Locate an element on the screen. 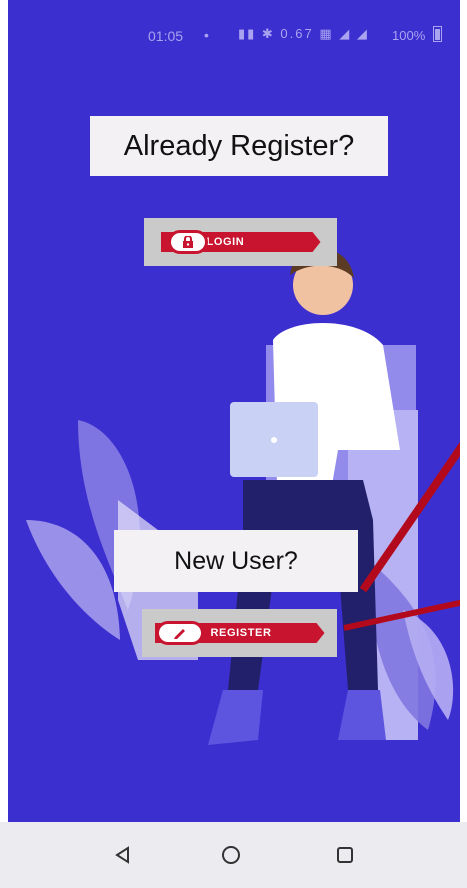 The image size is (467, 888). already-register-label: Already Register? is located at coordinates (239, 146).